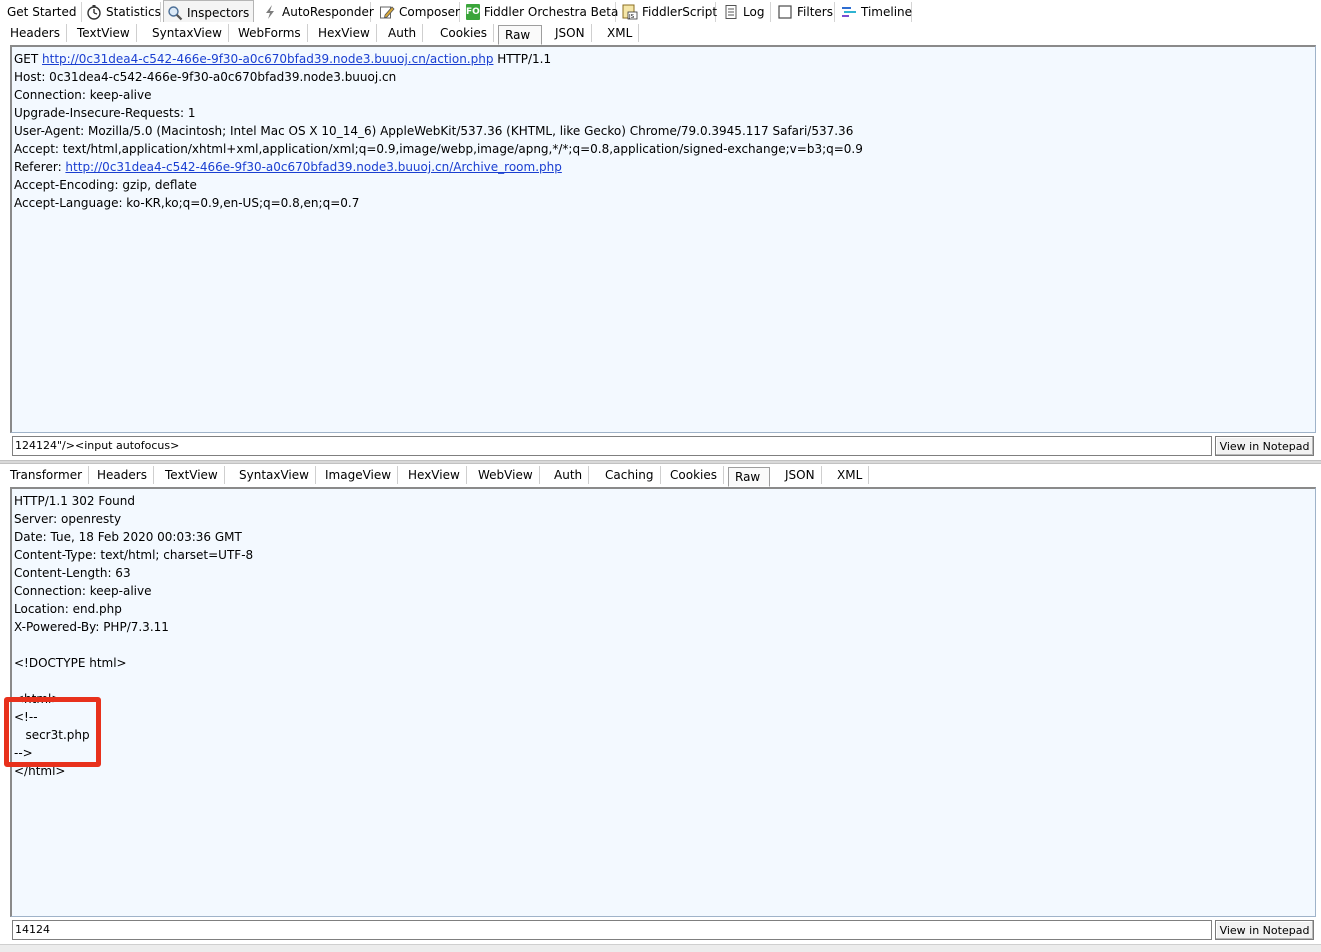 Image resolution: width=1321 pixels, height=952 pixels. I want to click on fo-icon: FO, so click(473, 12).